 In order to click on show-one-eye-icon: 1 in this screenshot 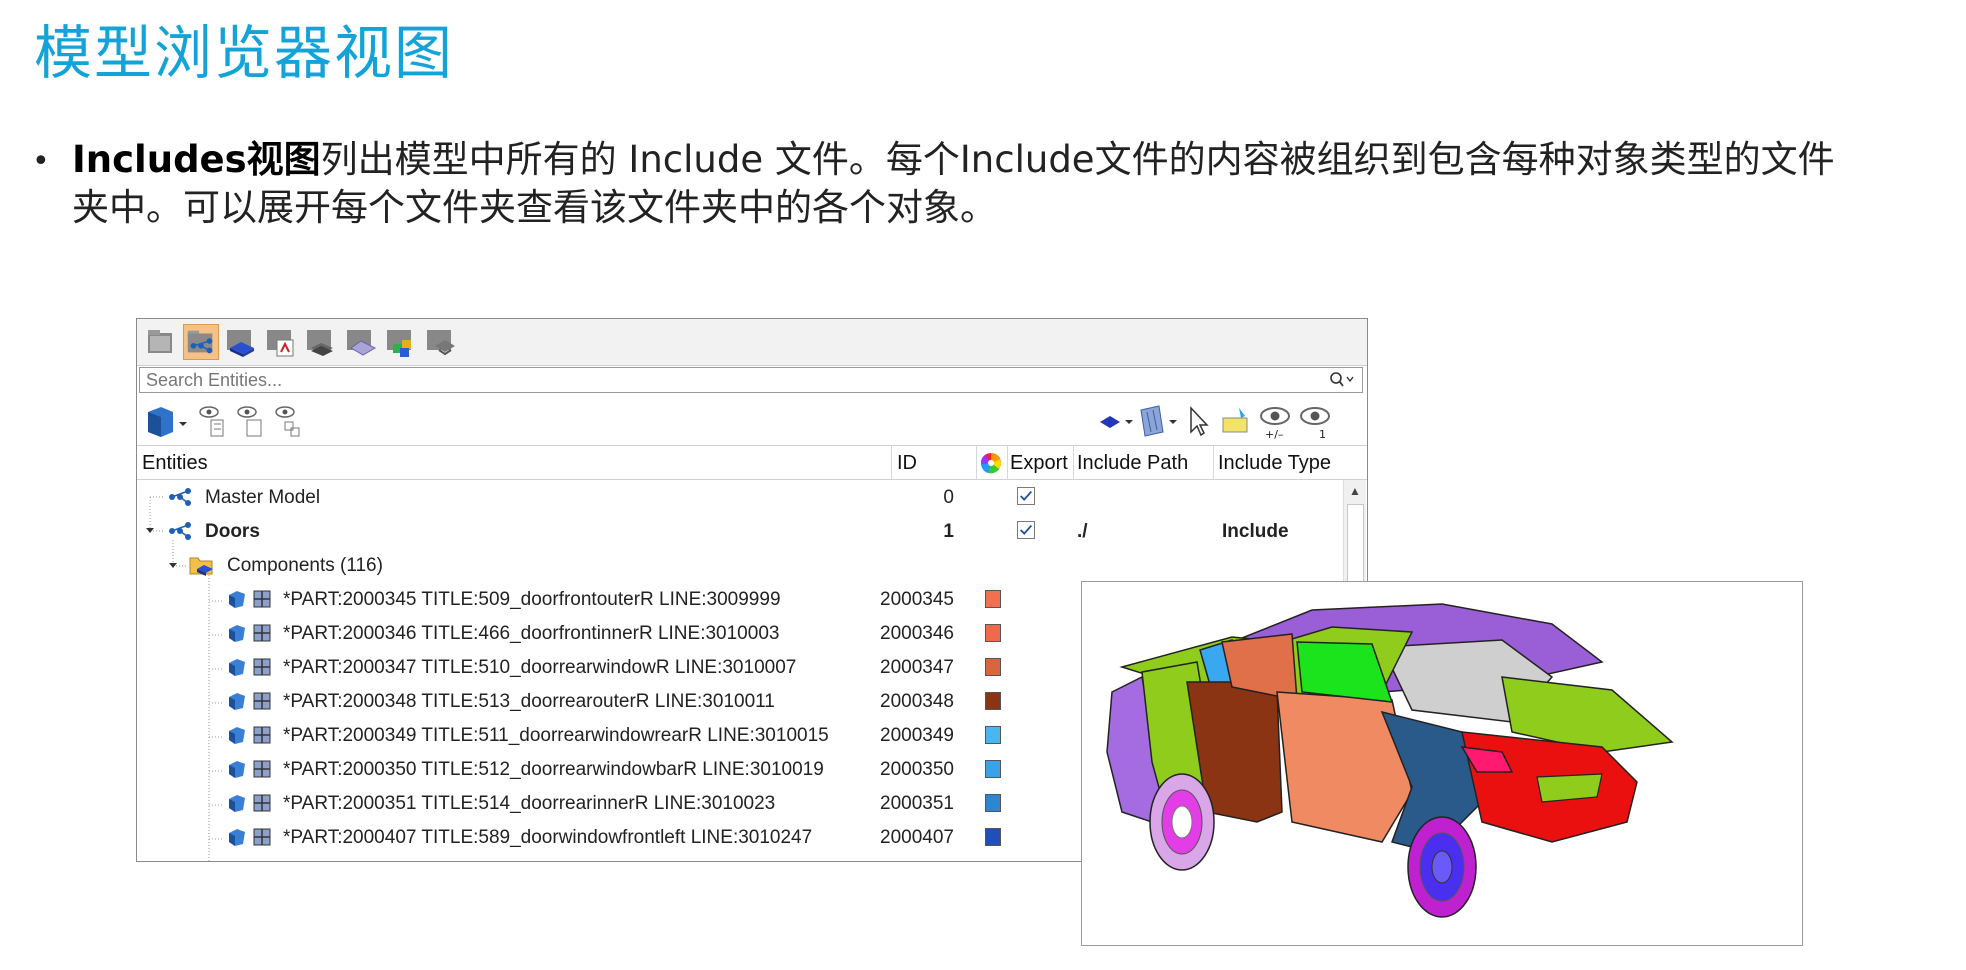, I will do `click(1315, 421)`.